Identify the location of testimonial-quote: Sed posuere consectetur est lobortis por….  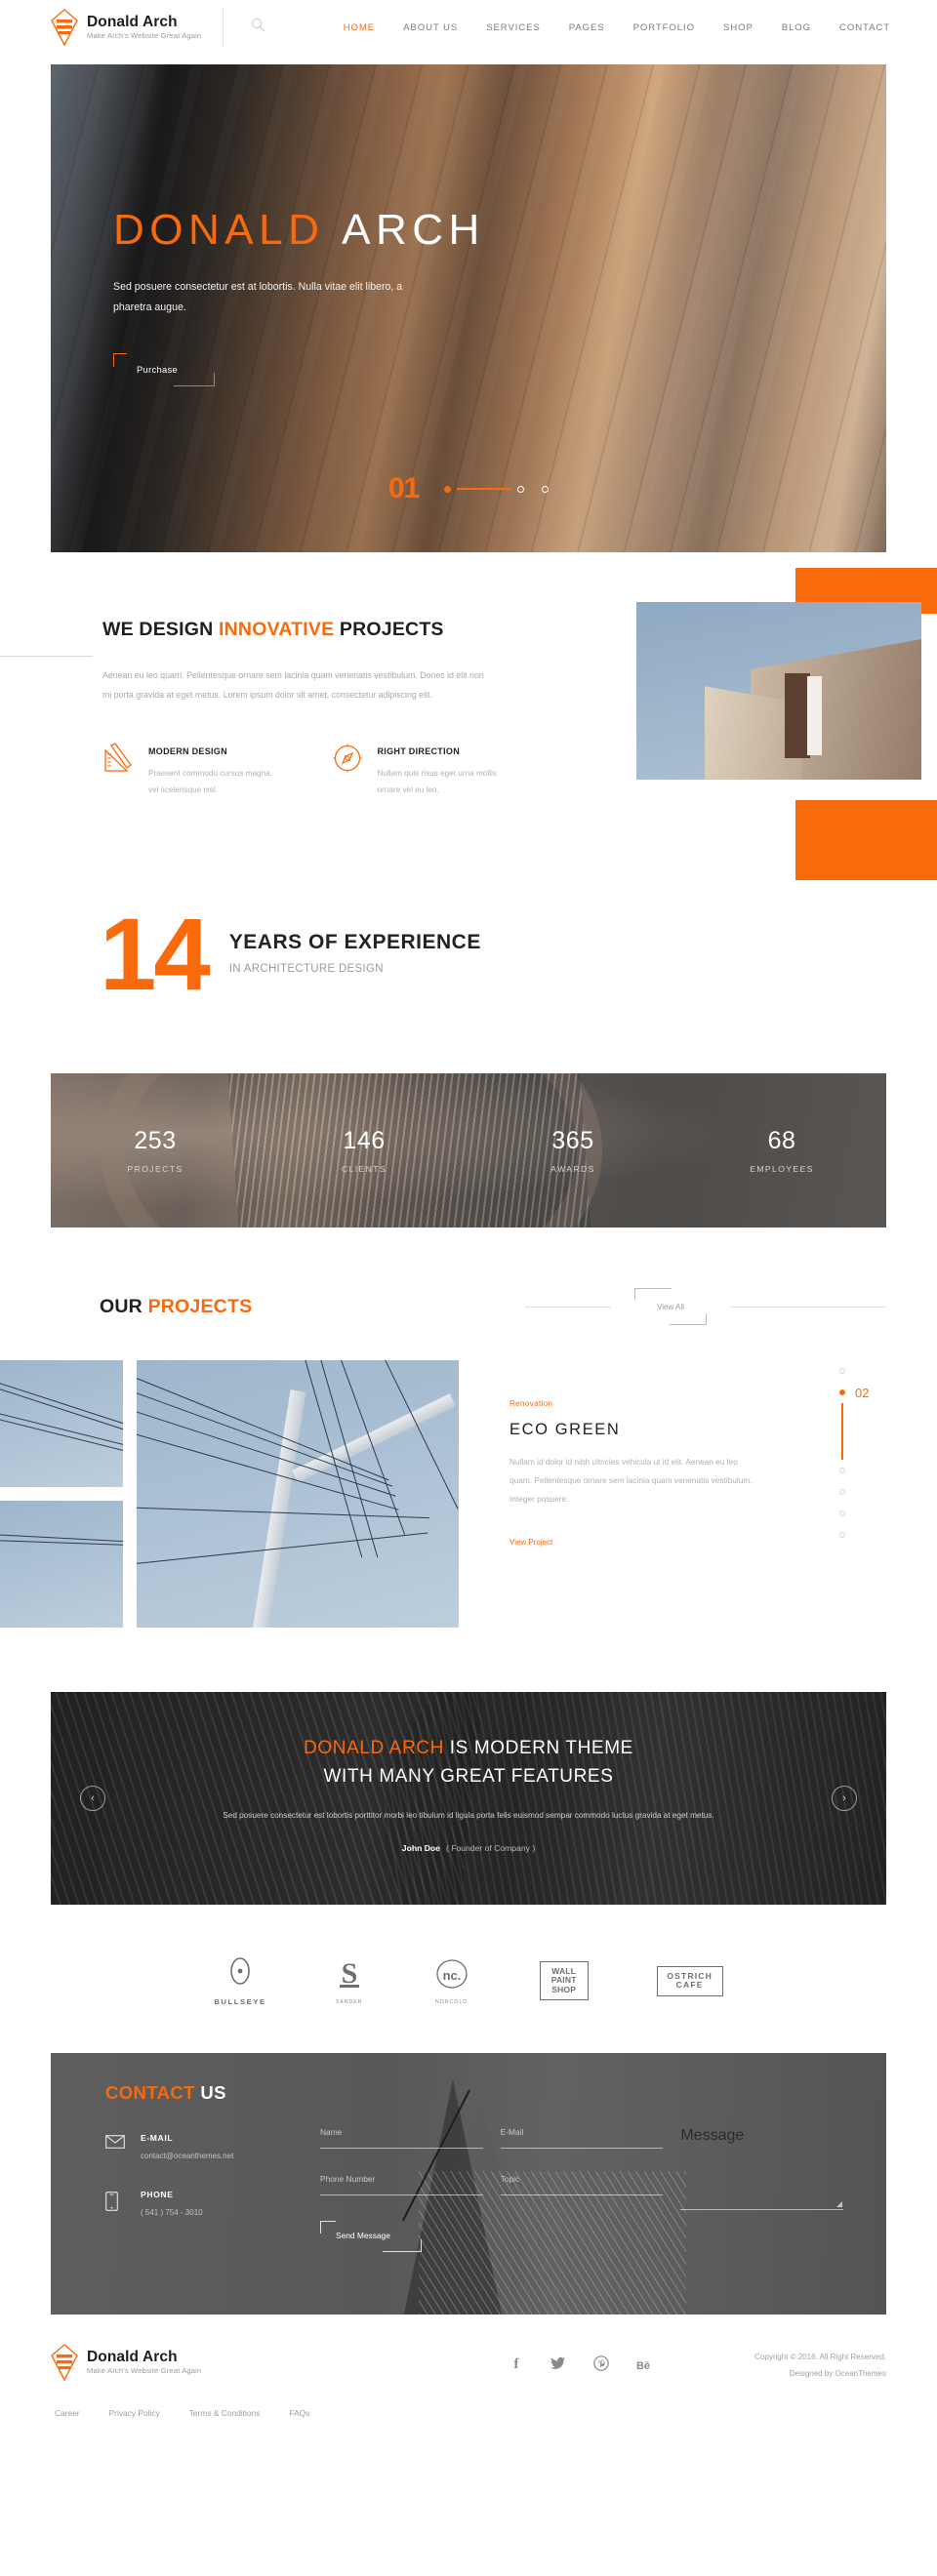
(468, 1816).